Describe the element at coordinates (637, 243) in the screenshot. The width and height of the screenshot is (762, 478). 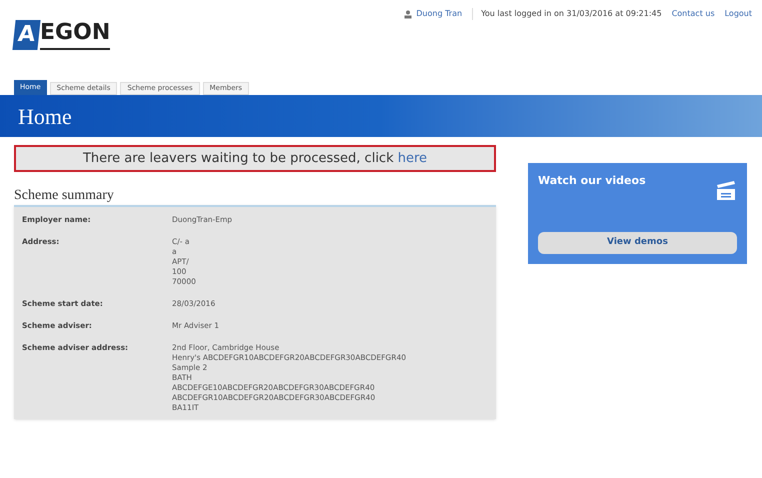
I see `view-demos-button: View demos` at that location.